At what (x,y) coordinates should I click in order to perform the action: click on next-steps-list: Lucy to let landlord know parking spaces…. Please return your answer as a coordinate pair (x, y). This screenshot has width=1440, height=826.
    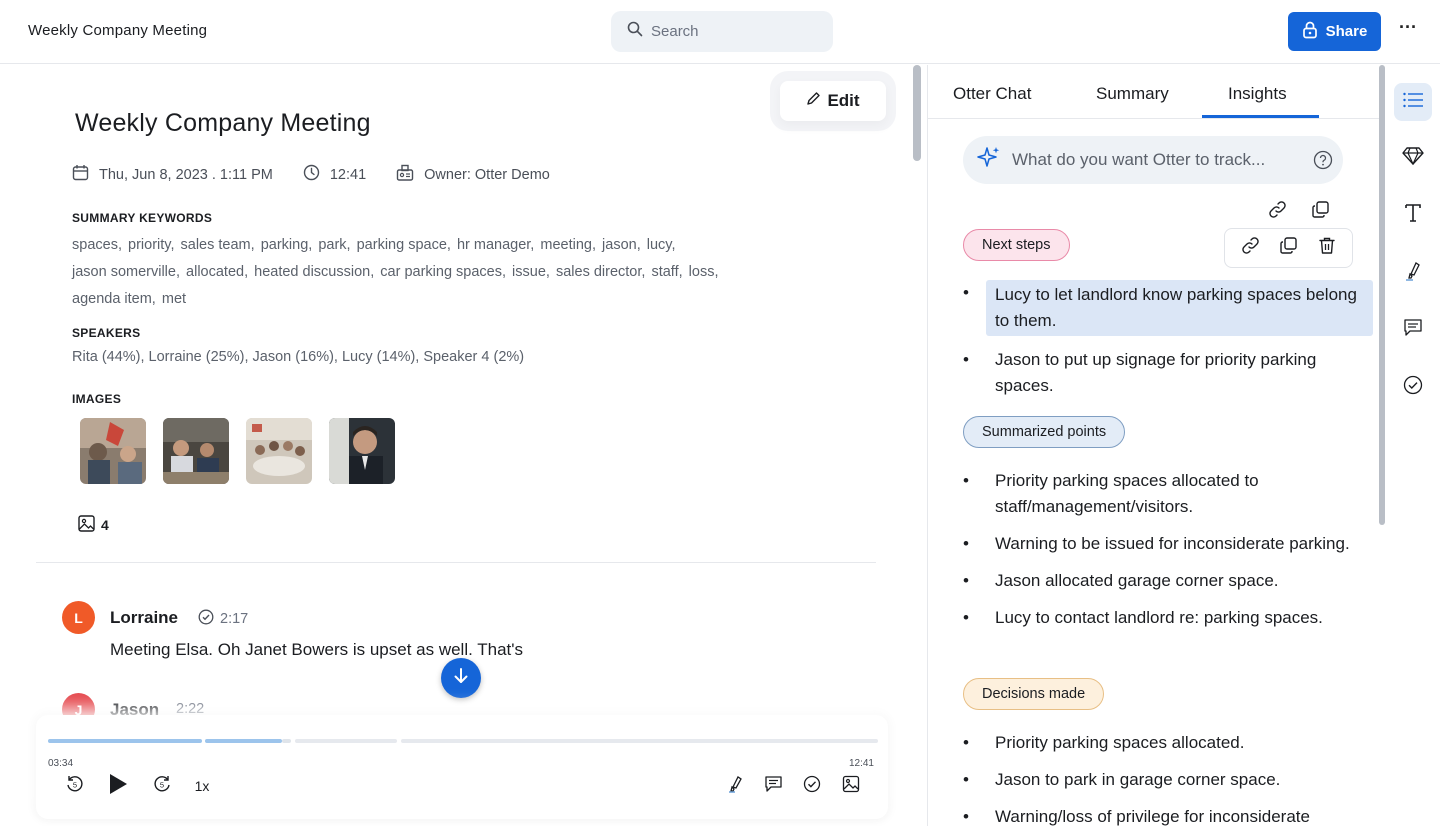
    Looking at the image, I should click on (1168, 345).